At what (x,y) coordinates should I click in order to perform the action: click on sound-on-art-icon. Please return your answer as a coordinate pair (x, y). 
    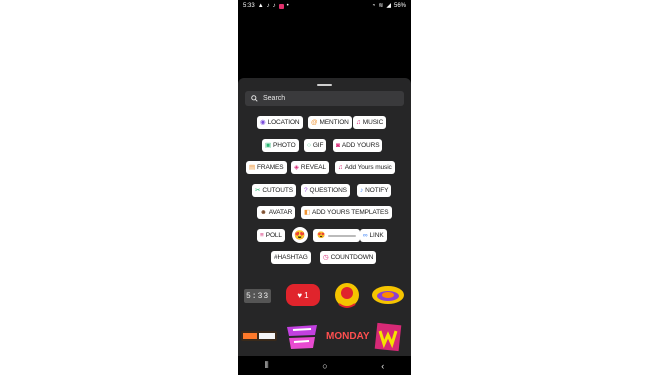
    Looking at the image, I should click on (259, 336).